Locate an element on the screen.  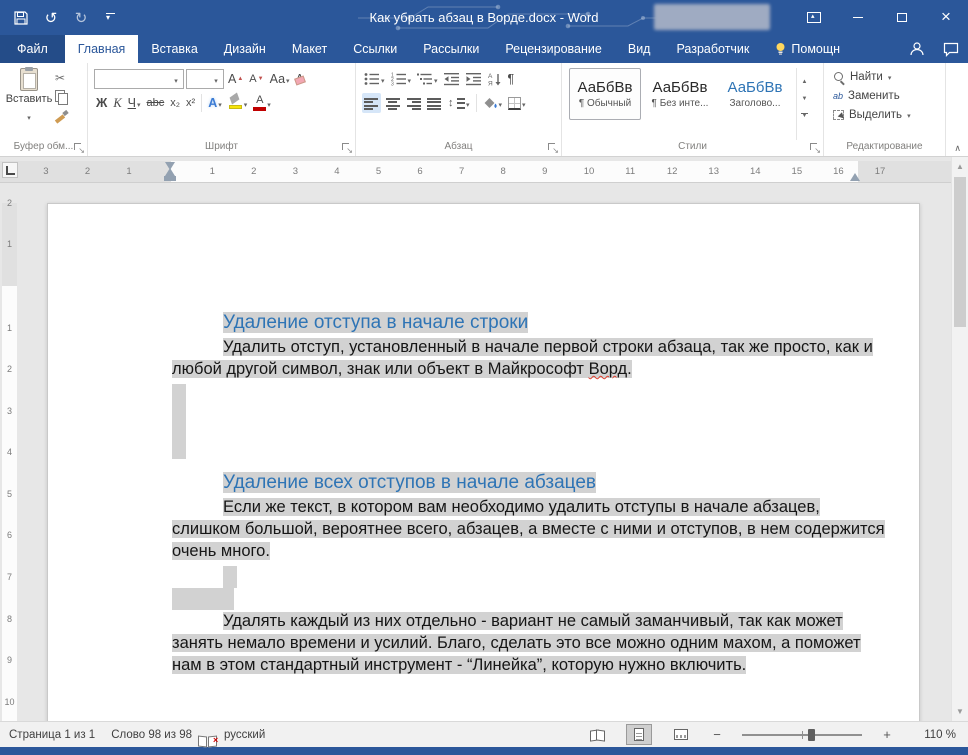
hanging-indent-marker is located at coordinates (170, 172).